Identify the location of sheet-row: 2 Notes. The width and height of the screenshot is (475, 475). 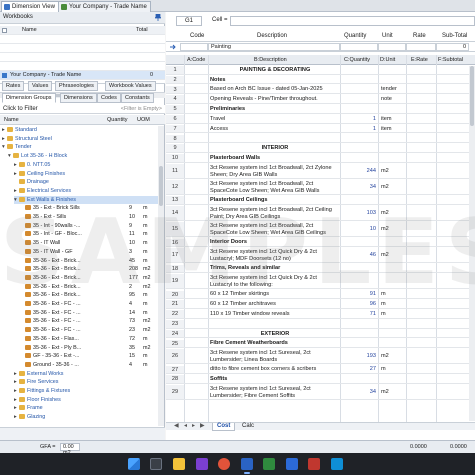
(320, 80).